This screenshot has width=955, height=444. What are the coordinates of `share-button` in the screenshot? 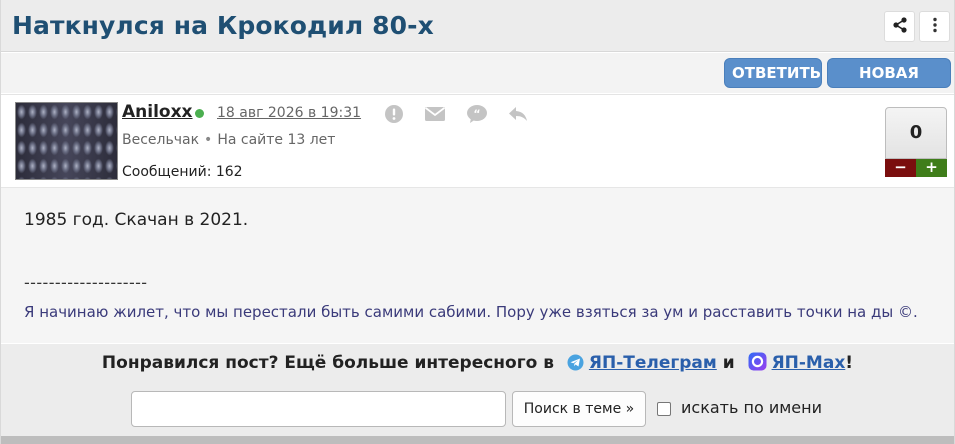 It's located at (899, 26).